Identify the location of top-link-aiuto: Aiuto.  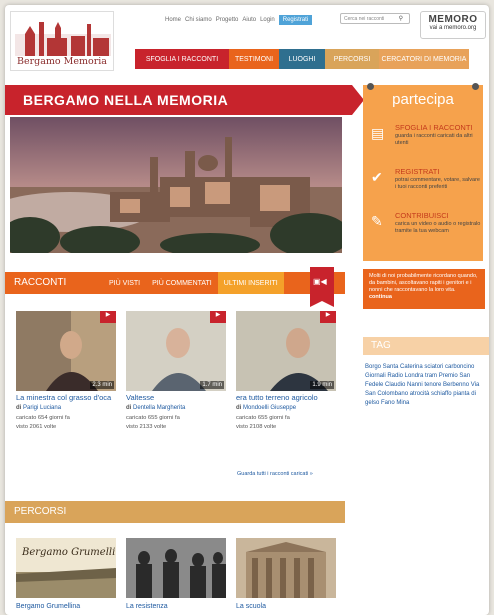
(249, 20).